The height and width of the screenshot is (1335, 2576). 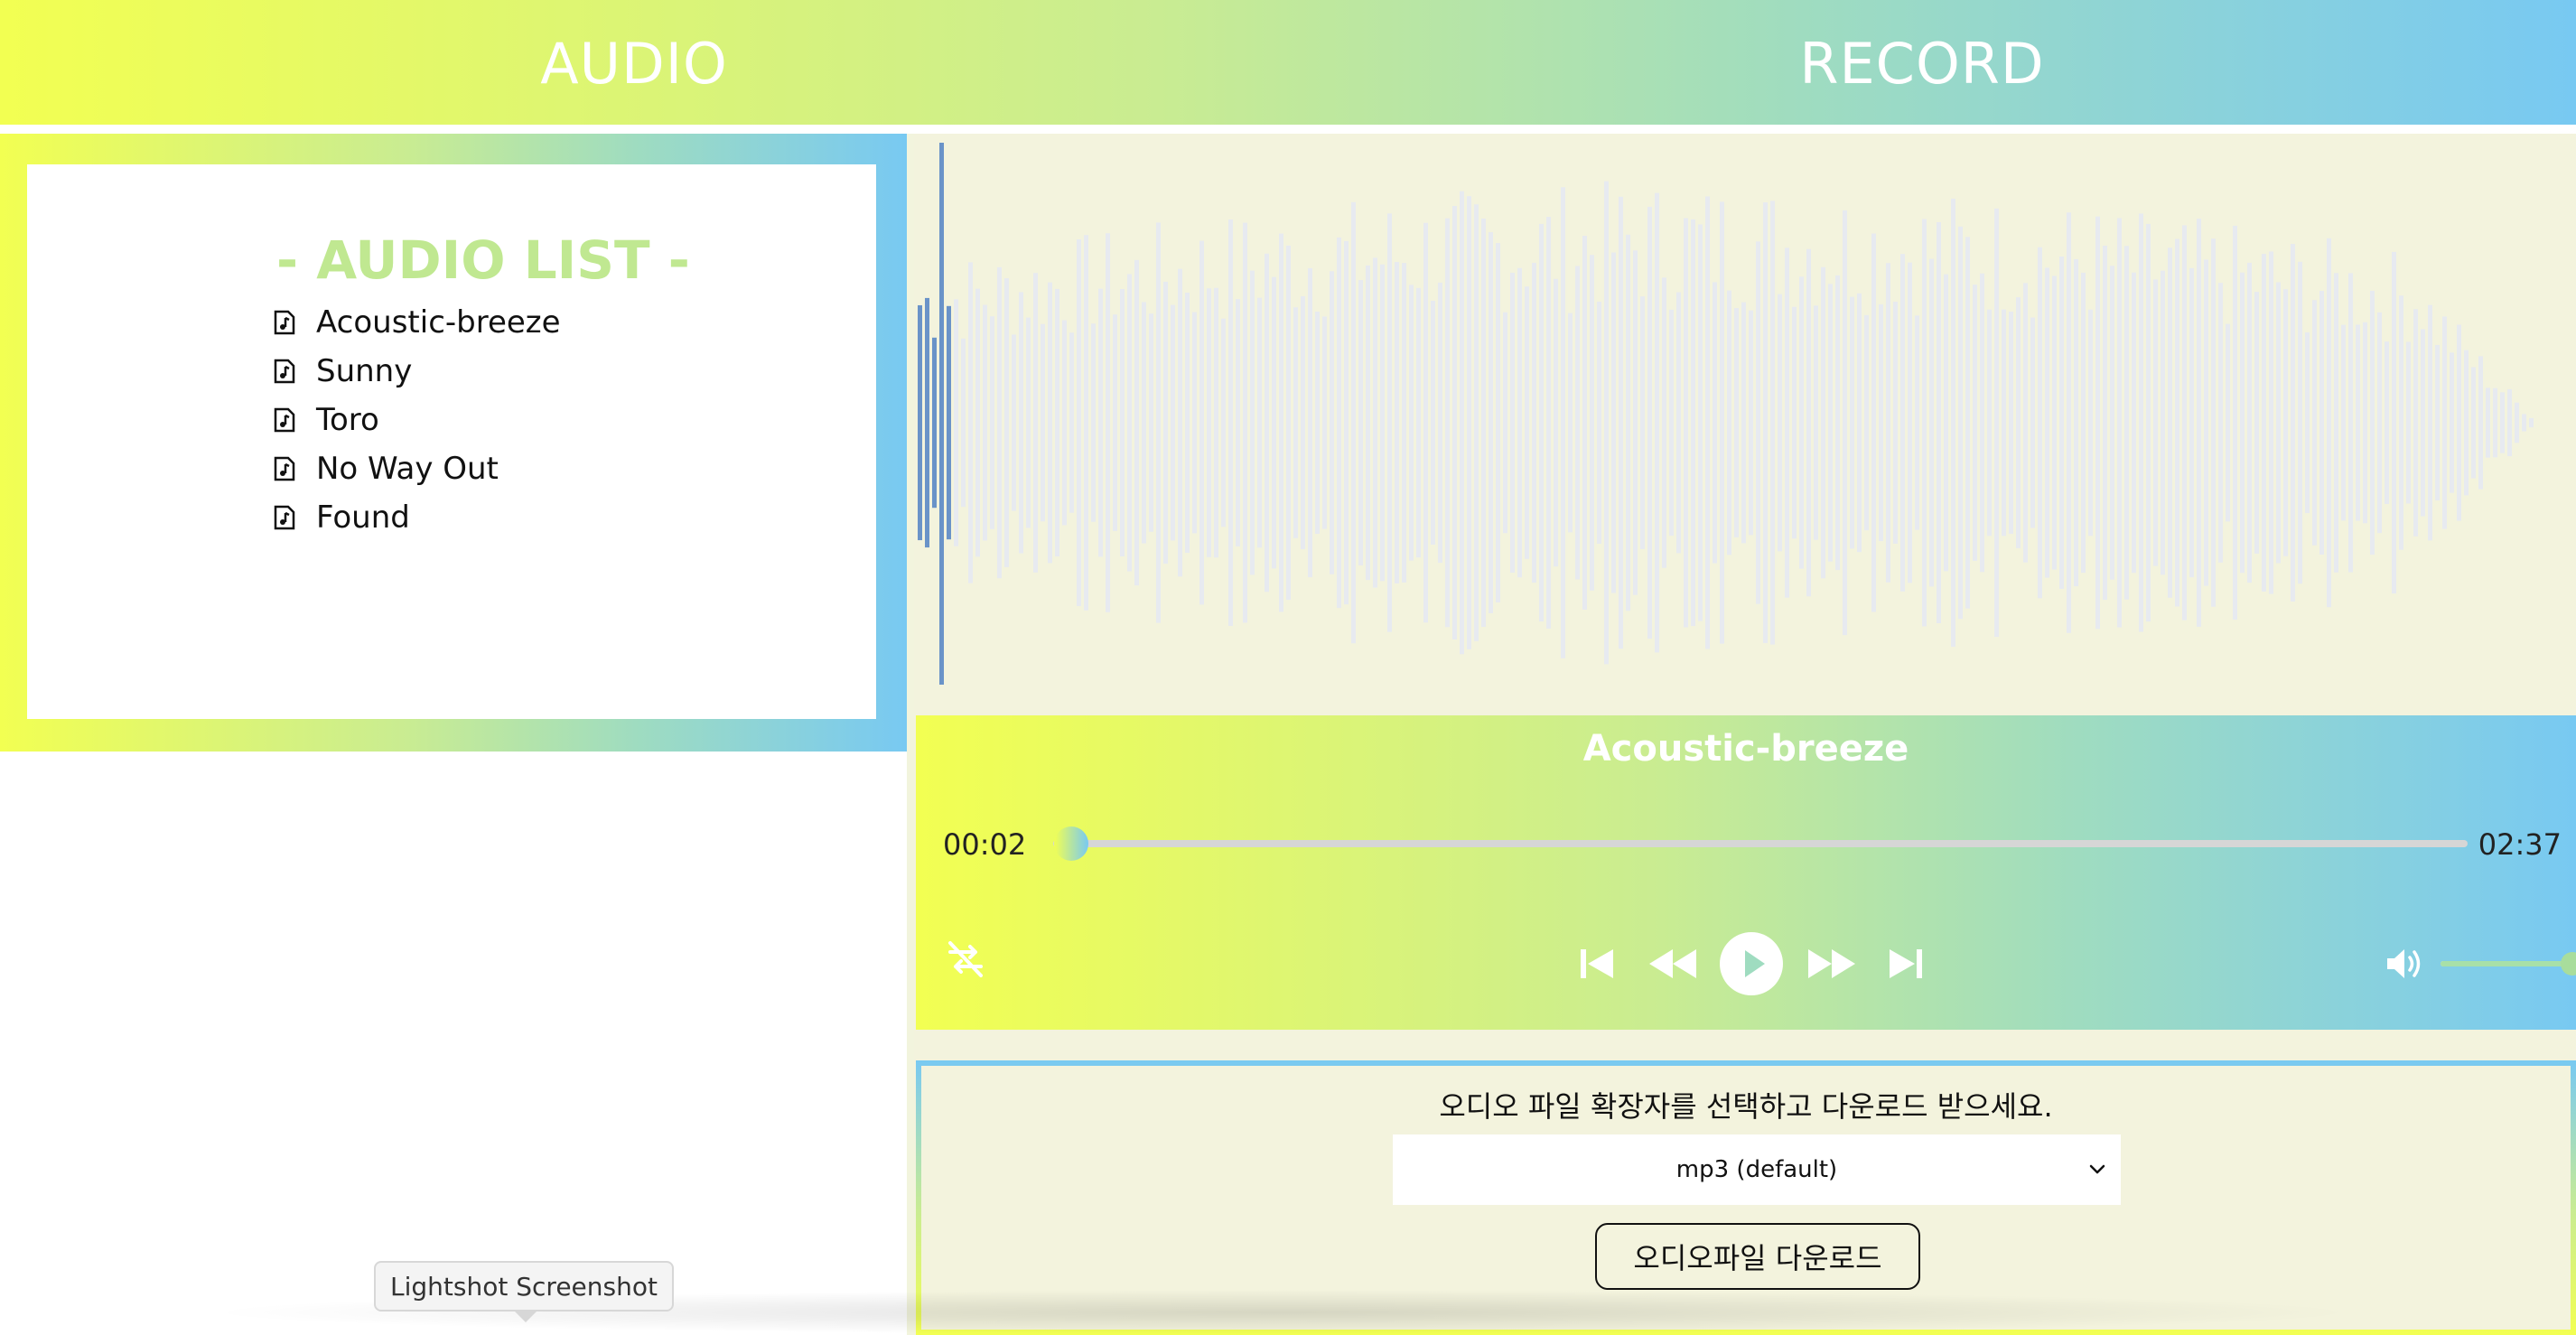 What do you see at coordinates (1831, 964) in the screenshot?
I see `fast-forward-icon` at bounding box center [1831, 964].